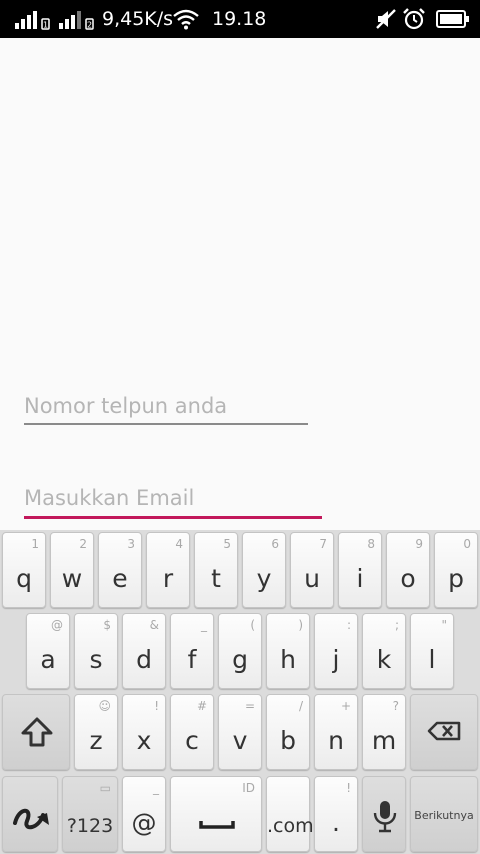 The width and height of the screenshot is (480, 854). Describe the element at coordinates (371, 544) in the screenshot. I see `key-hint: 8` at that location.